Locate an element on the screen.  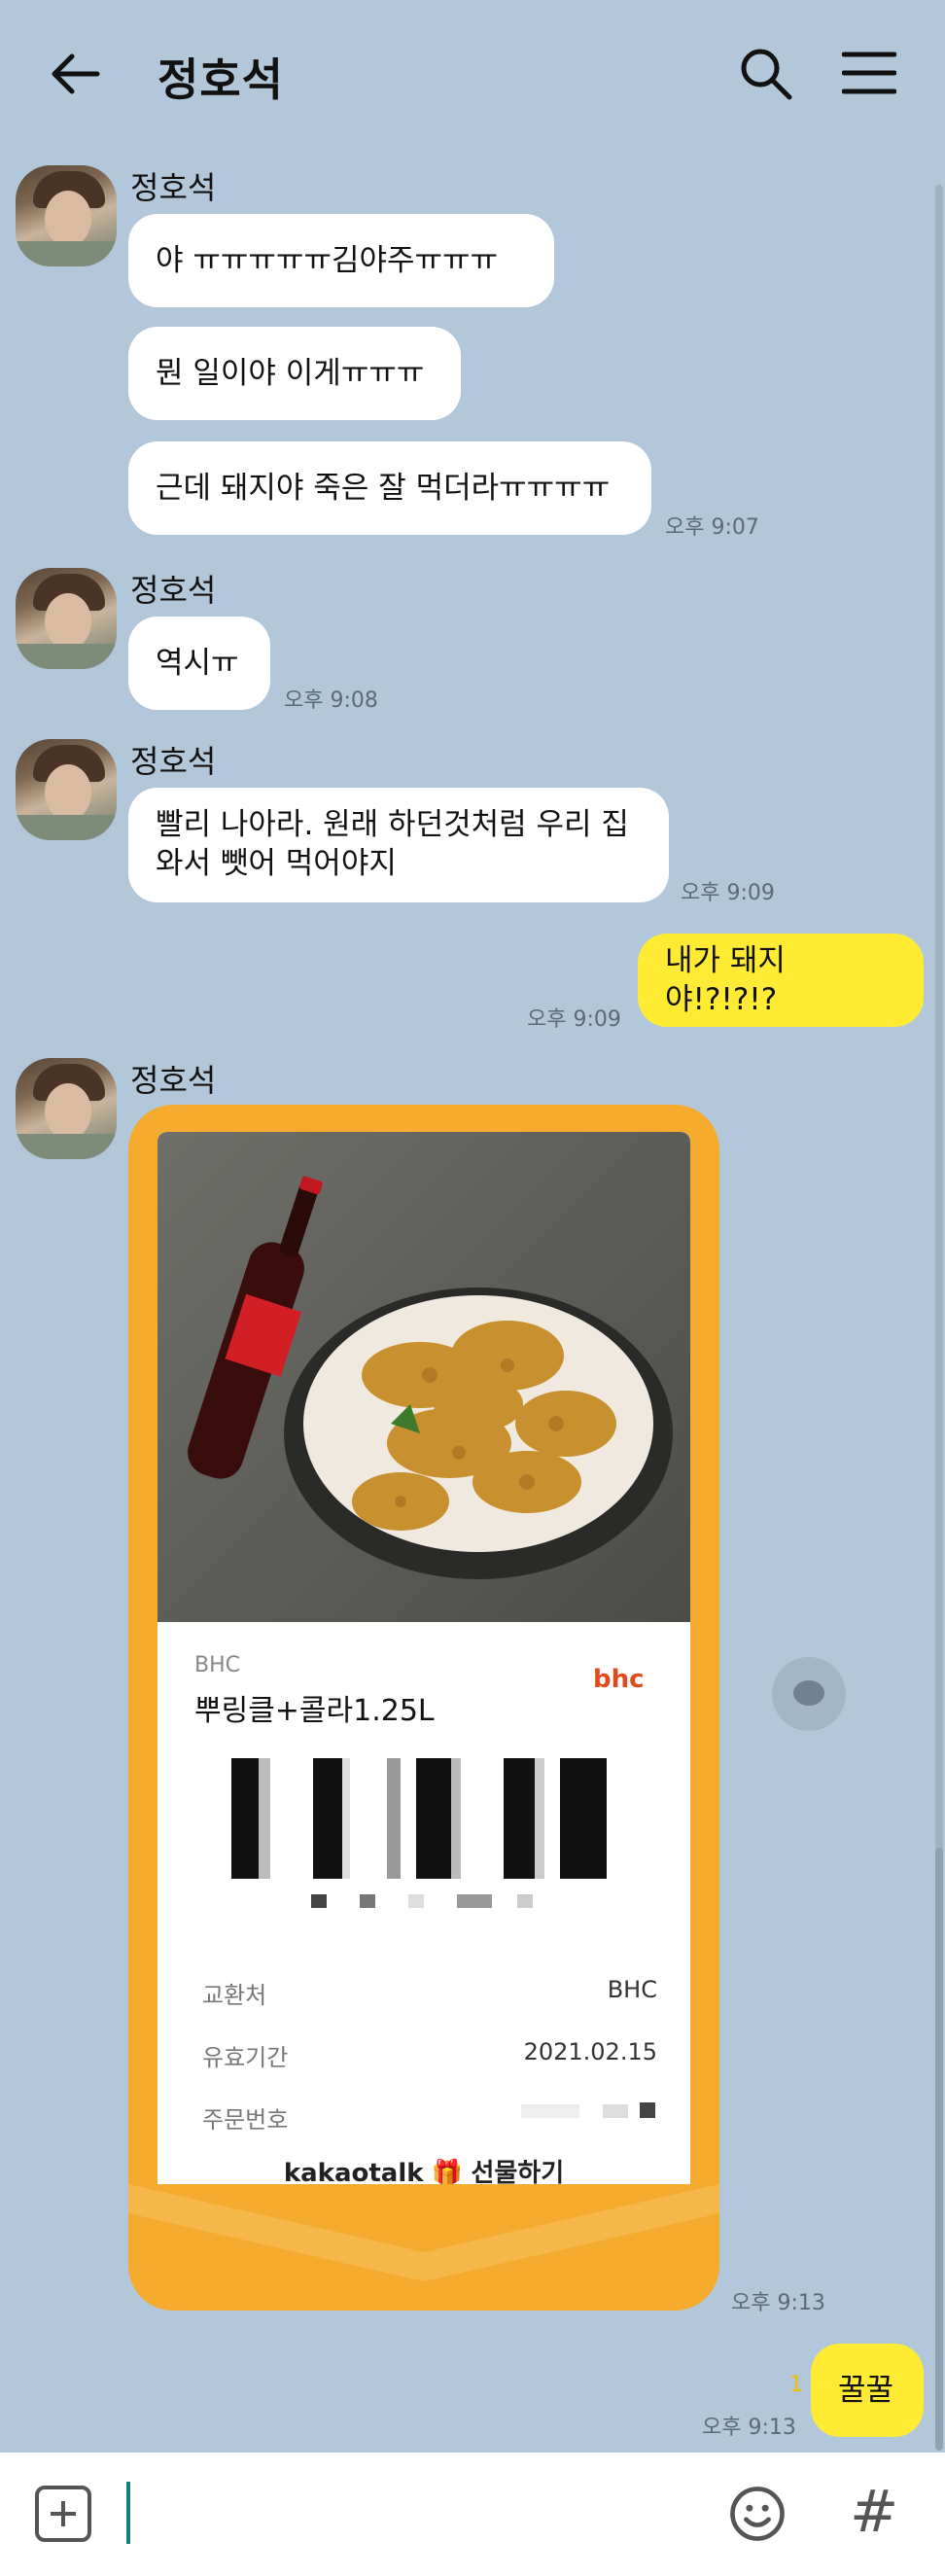
barcode is located at coordinates (419, 1819).